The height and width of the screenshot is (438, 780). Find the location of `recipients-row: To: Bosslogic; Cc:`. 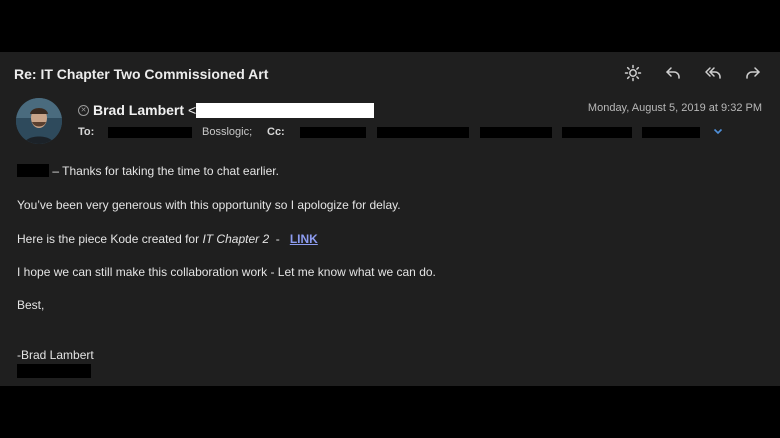

recipients-row: To: Bosslogic; Cc: is located at coordinates (418, 133).